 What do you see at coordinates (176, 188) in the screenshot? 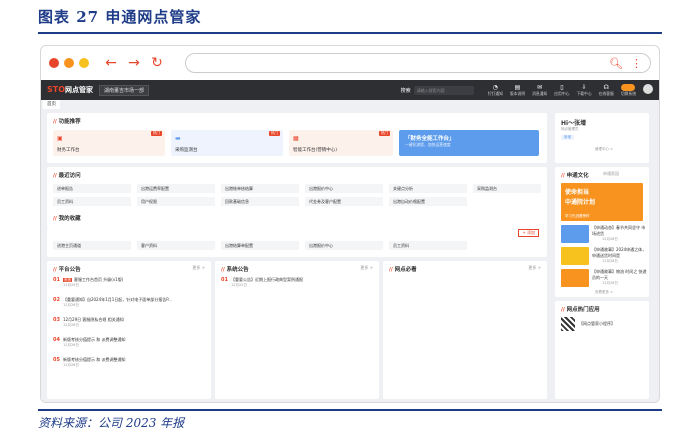
I see `recent-item: 出港运费率配置` at bounding box center [176, 188].